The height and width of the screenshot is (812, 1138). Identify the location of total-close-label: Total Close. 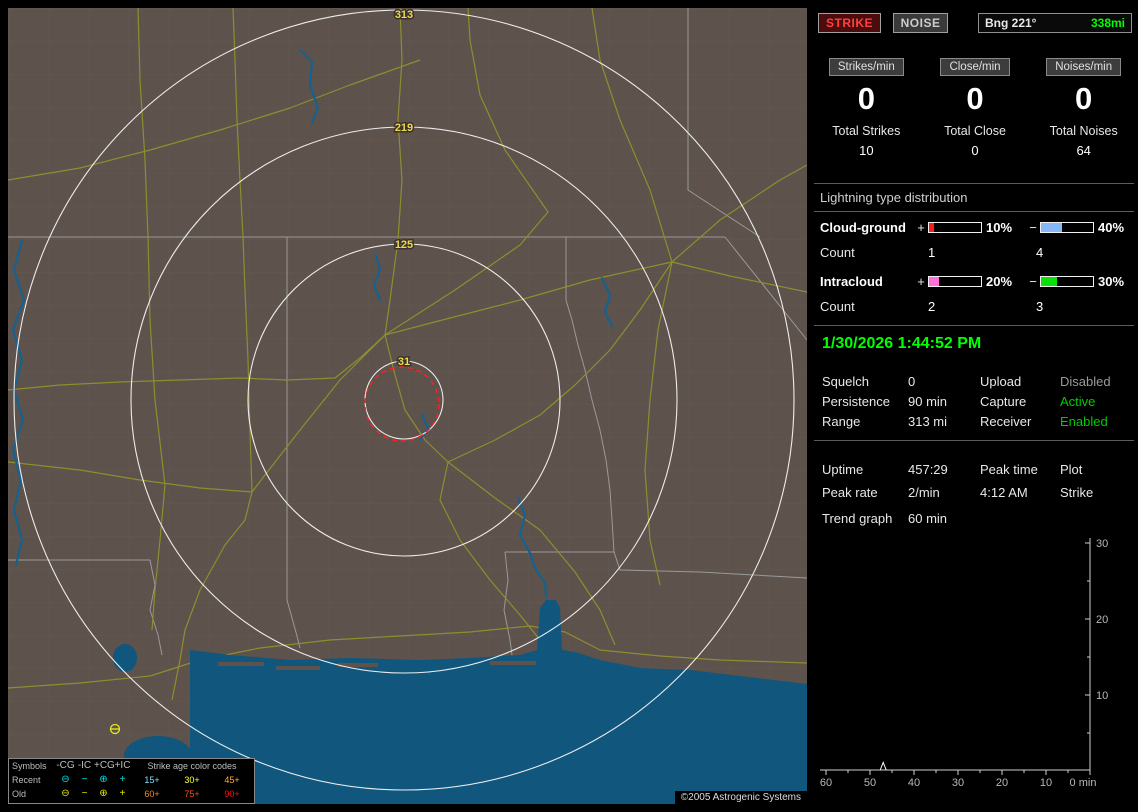
(975, 131).